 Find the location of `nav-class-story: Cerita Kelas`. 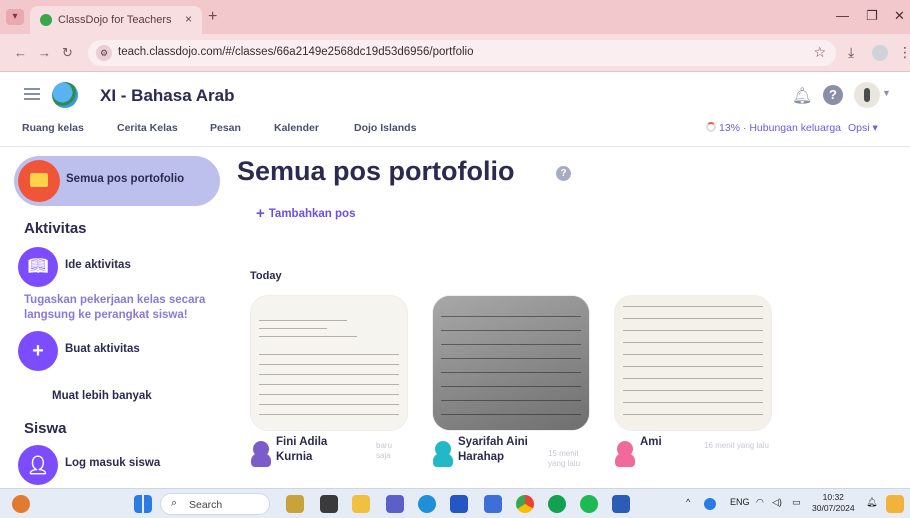

nav-class-story: Cerita Kelas is located at coordinates (147, 128).